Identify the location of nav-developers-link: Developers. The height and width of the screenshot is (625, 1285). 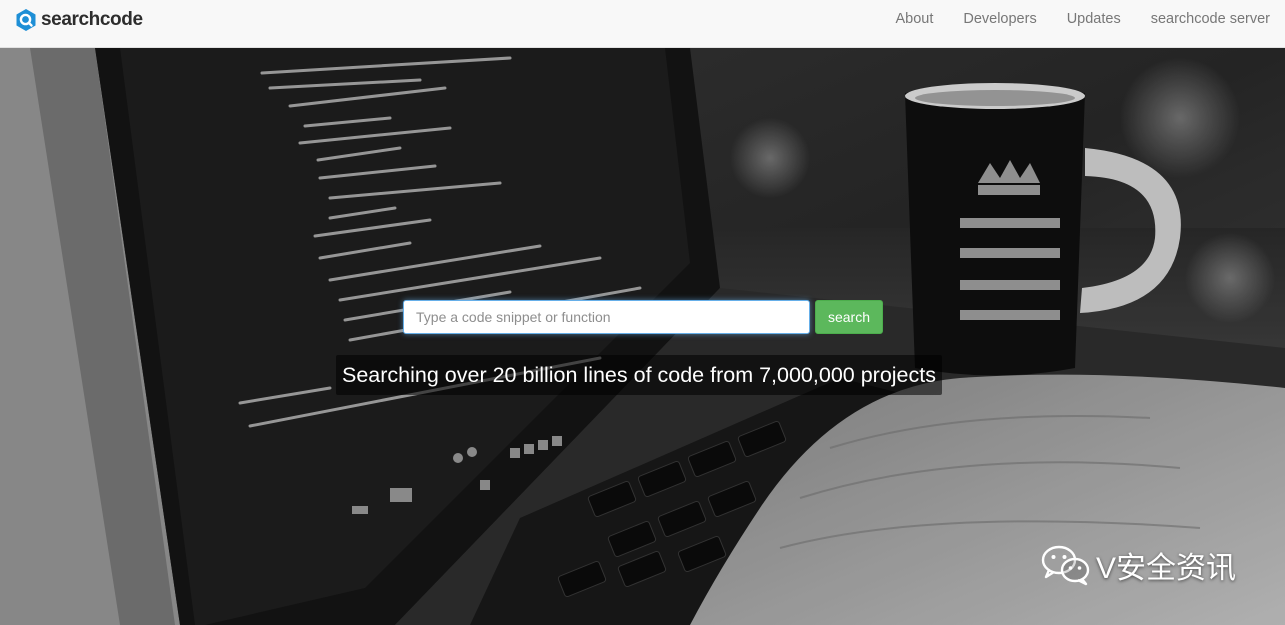
(999, 19).